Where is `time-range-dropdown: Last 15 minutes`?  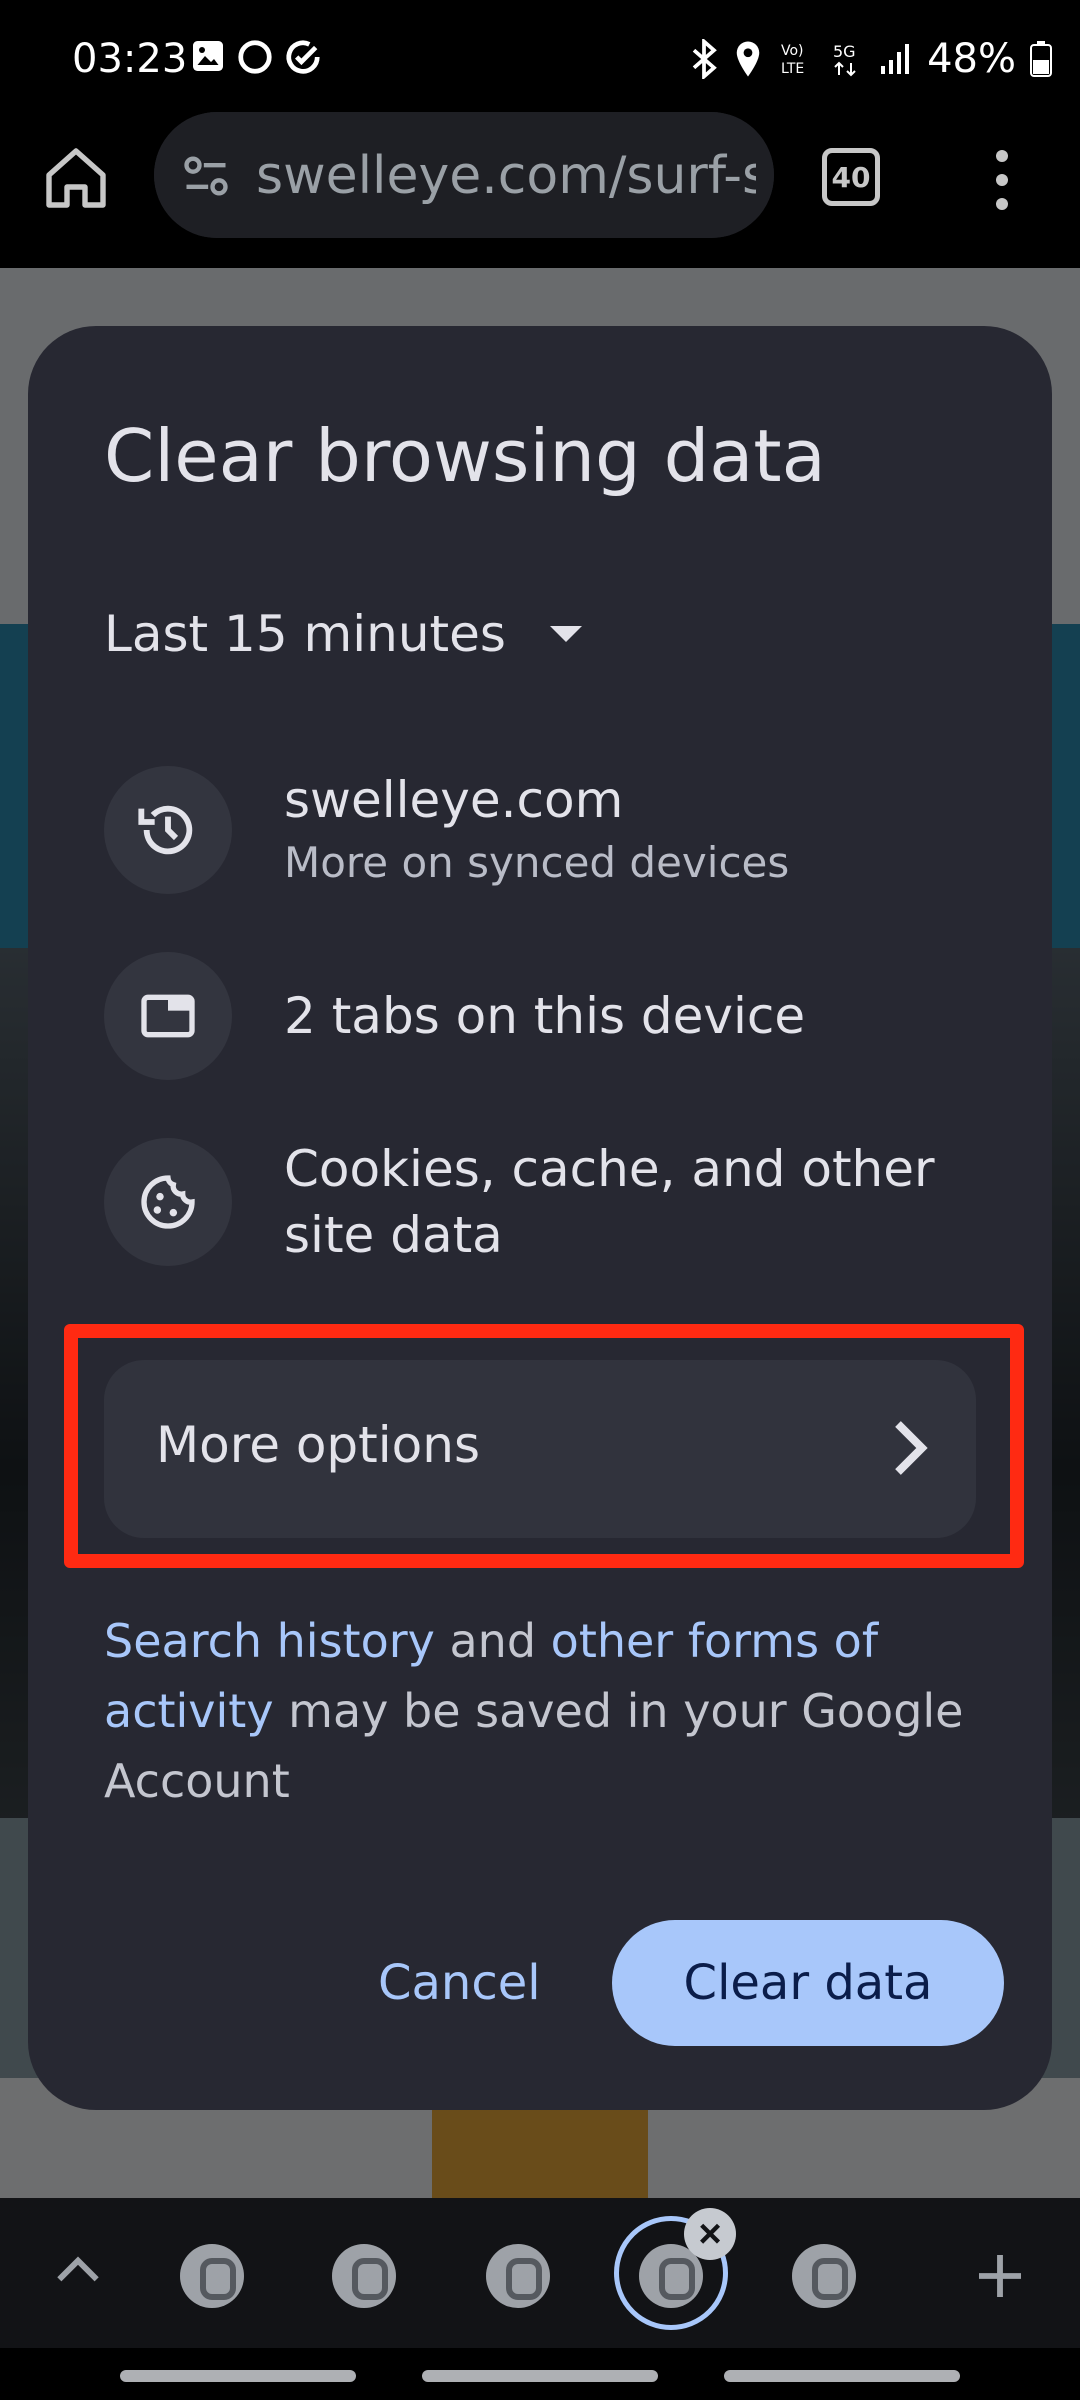
time-range-dropdown: Last 15 minutes is located at coordinates (343, 634).